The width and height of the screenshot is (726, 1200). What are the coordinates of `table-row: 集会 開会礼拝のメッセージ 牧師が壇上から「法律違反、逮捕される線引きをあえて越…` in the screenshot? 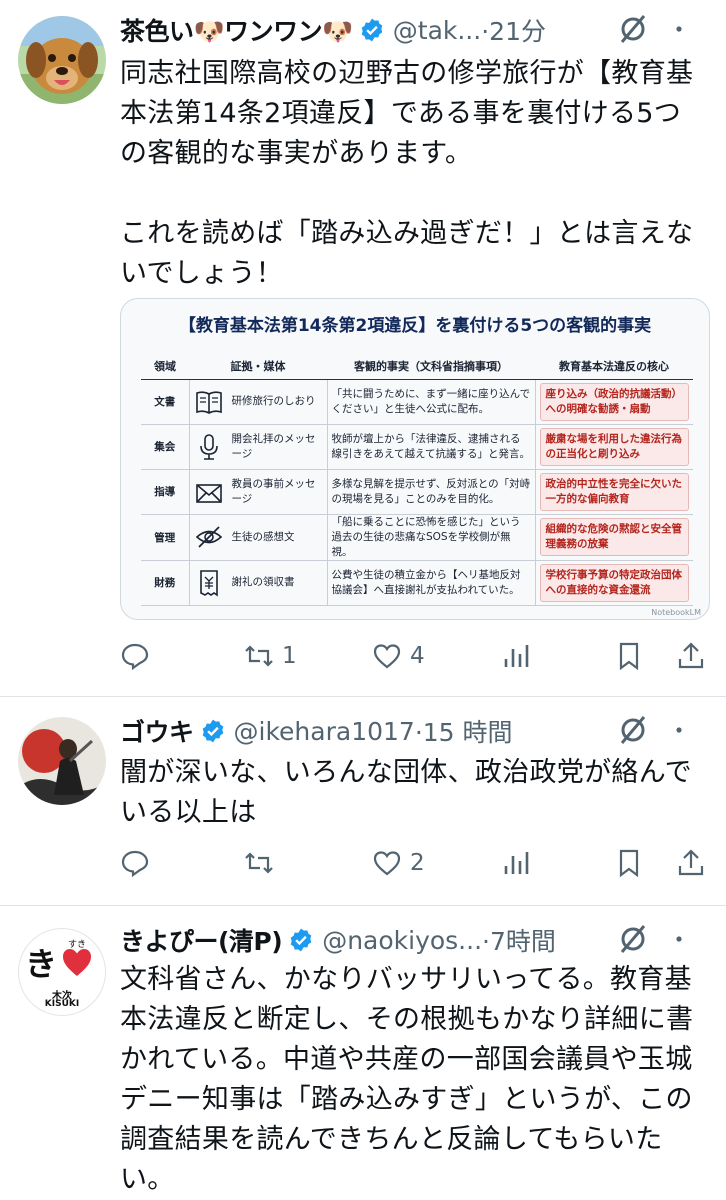 It's located at (417, 447).